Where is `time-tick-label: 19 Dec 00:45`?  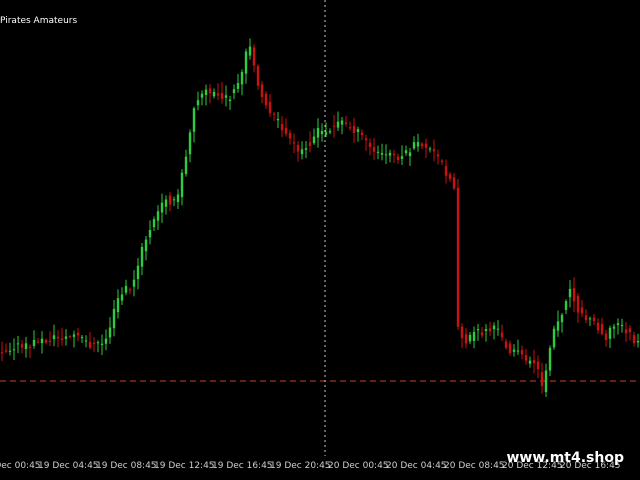
time-tick-label: 19 Dec 00:45 is located at coordinates (20, 466).